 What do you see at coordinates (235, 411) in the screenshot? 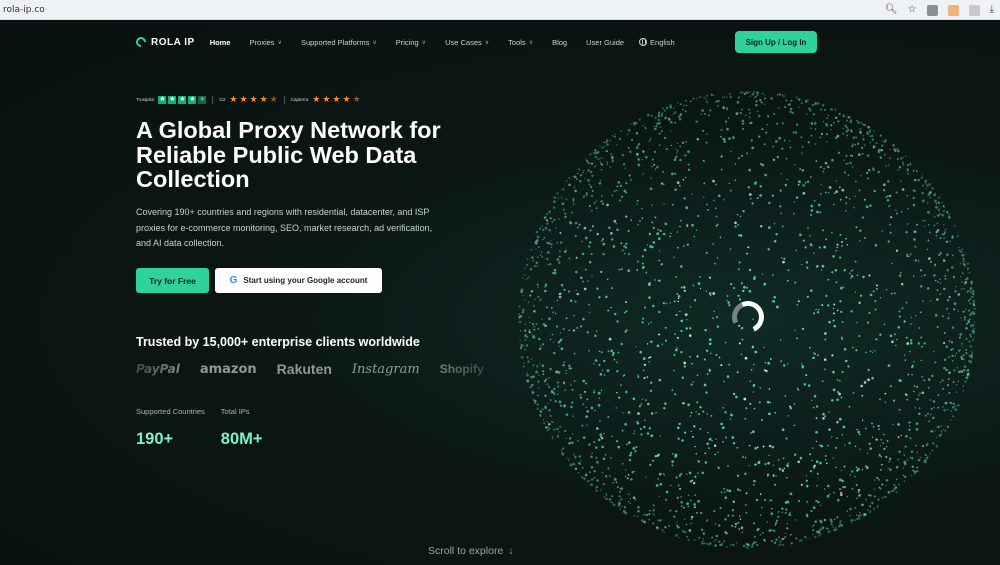
I see `stat-label: Total IPs` at bounding box center [235, 411].